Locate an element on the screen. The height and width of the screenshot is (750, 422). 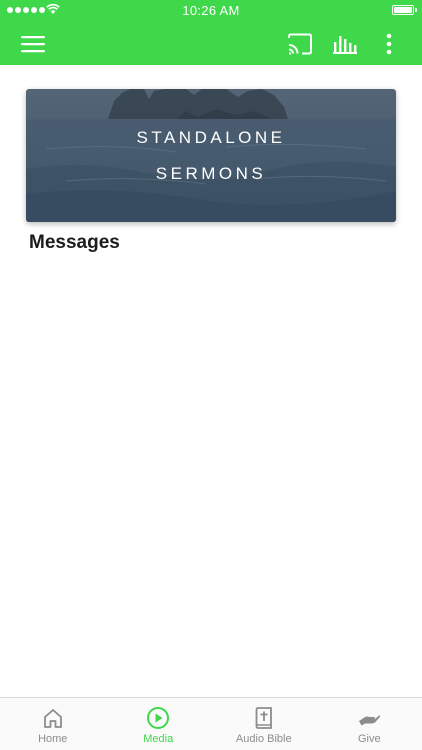
top-app-bar: 10:26 AM is located at coordinates (211, 32).